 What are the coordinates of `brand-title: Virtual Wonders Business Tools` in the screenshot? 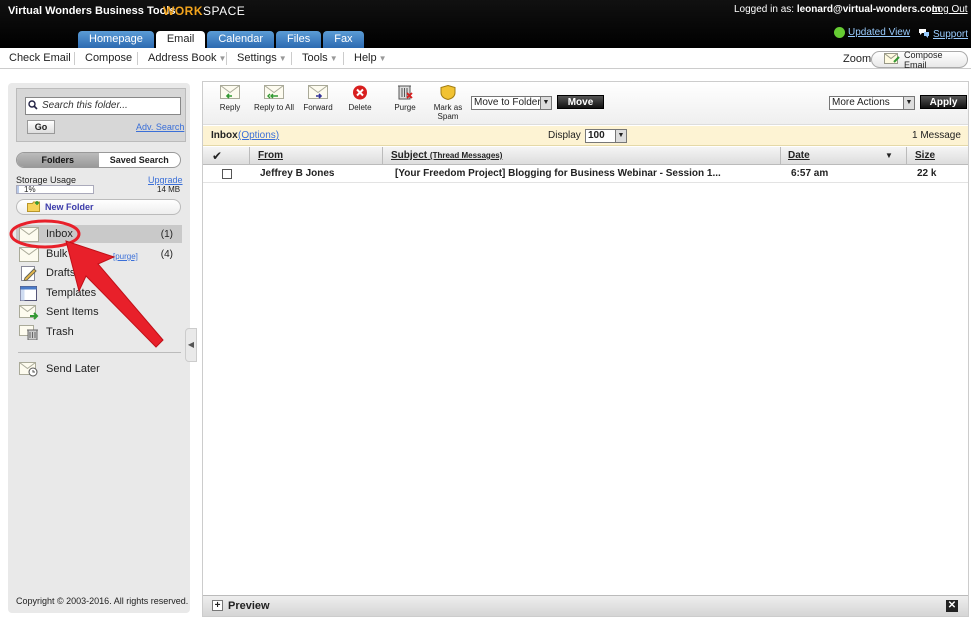 It's located at (92, 11).